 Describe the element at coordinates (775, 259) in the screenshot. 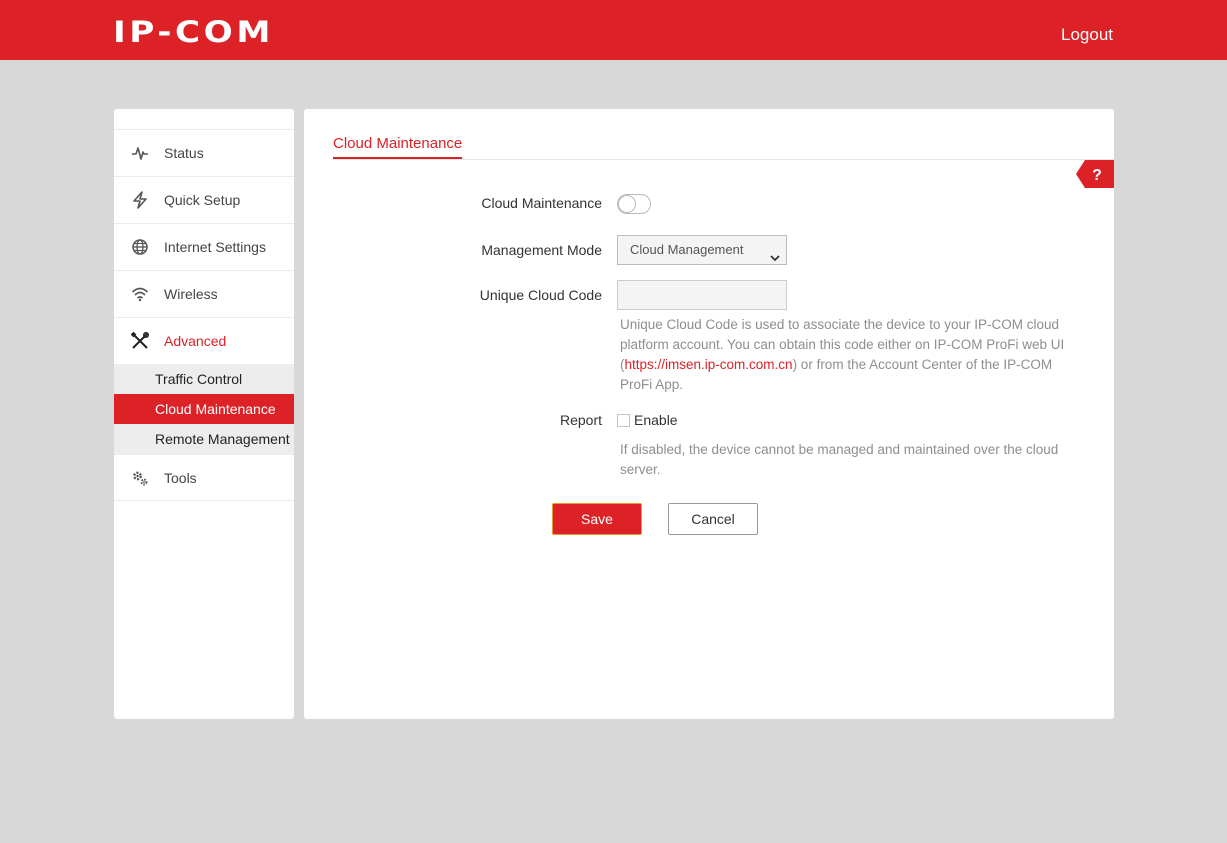

I see `chevron-down-icon` at that location.